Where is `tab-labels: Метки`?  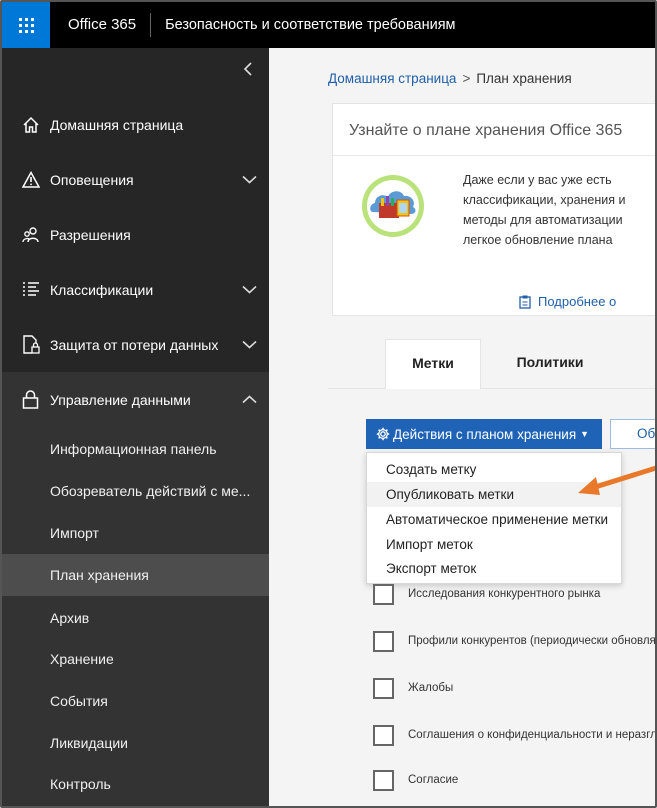 tab-labels: Метки is located at coordinates (433, 364).